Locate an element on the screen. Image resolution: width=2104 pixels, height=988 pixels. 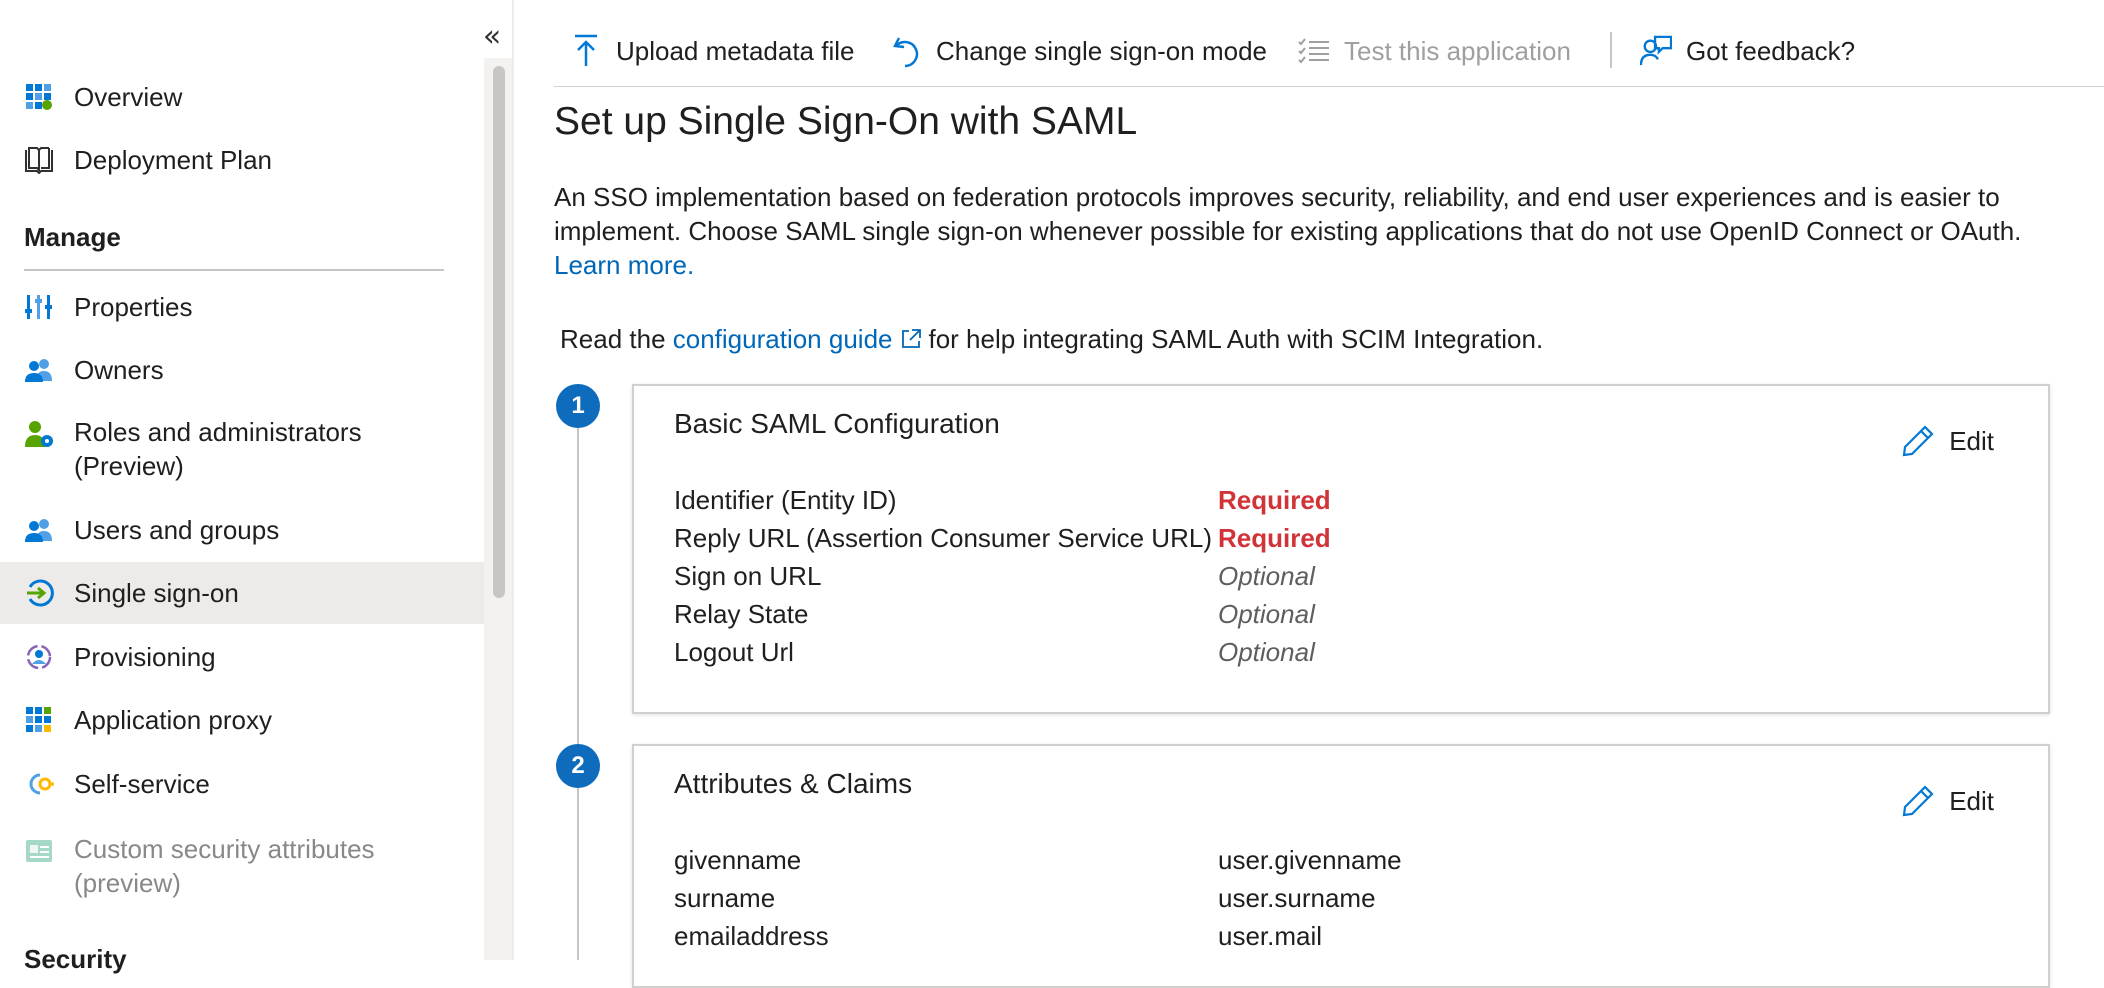
sidebar-divider is located at coordinates (513, 480).